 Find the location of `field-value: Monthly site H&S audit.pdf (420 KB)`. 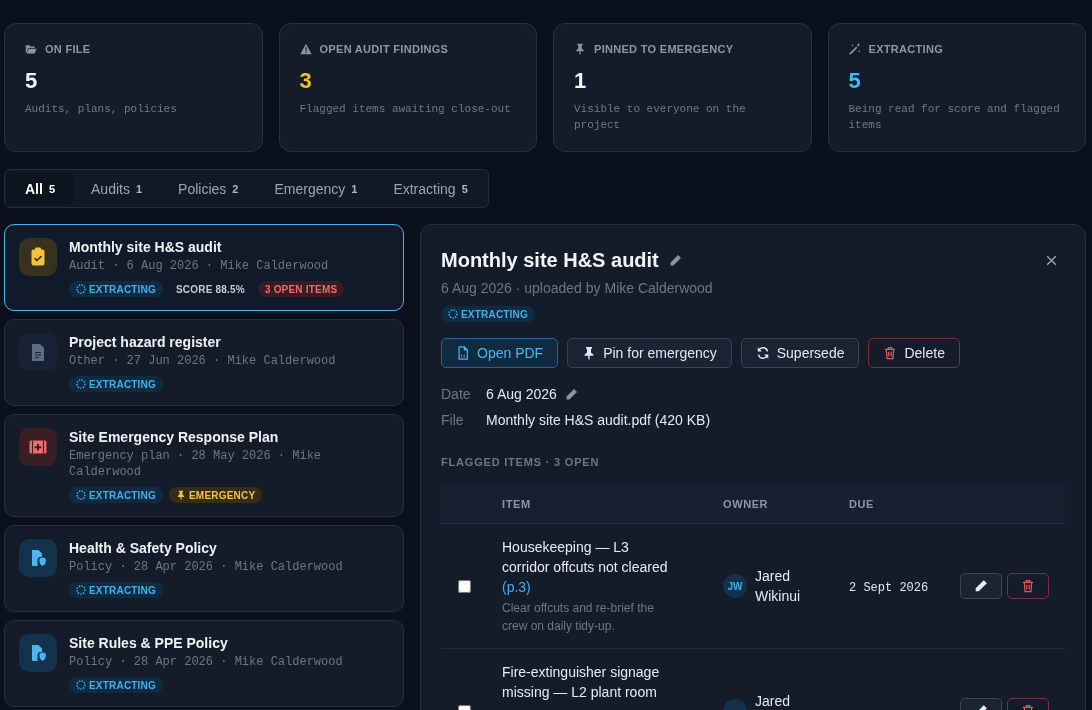

field-value: Monthly site H&S audit.pdf (420 KB) is located at coordinates (598, 420).